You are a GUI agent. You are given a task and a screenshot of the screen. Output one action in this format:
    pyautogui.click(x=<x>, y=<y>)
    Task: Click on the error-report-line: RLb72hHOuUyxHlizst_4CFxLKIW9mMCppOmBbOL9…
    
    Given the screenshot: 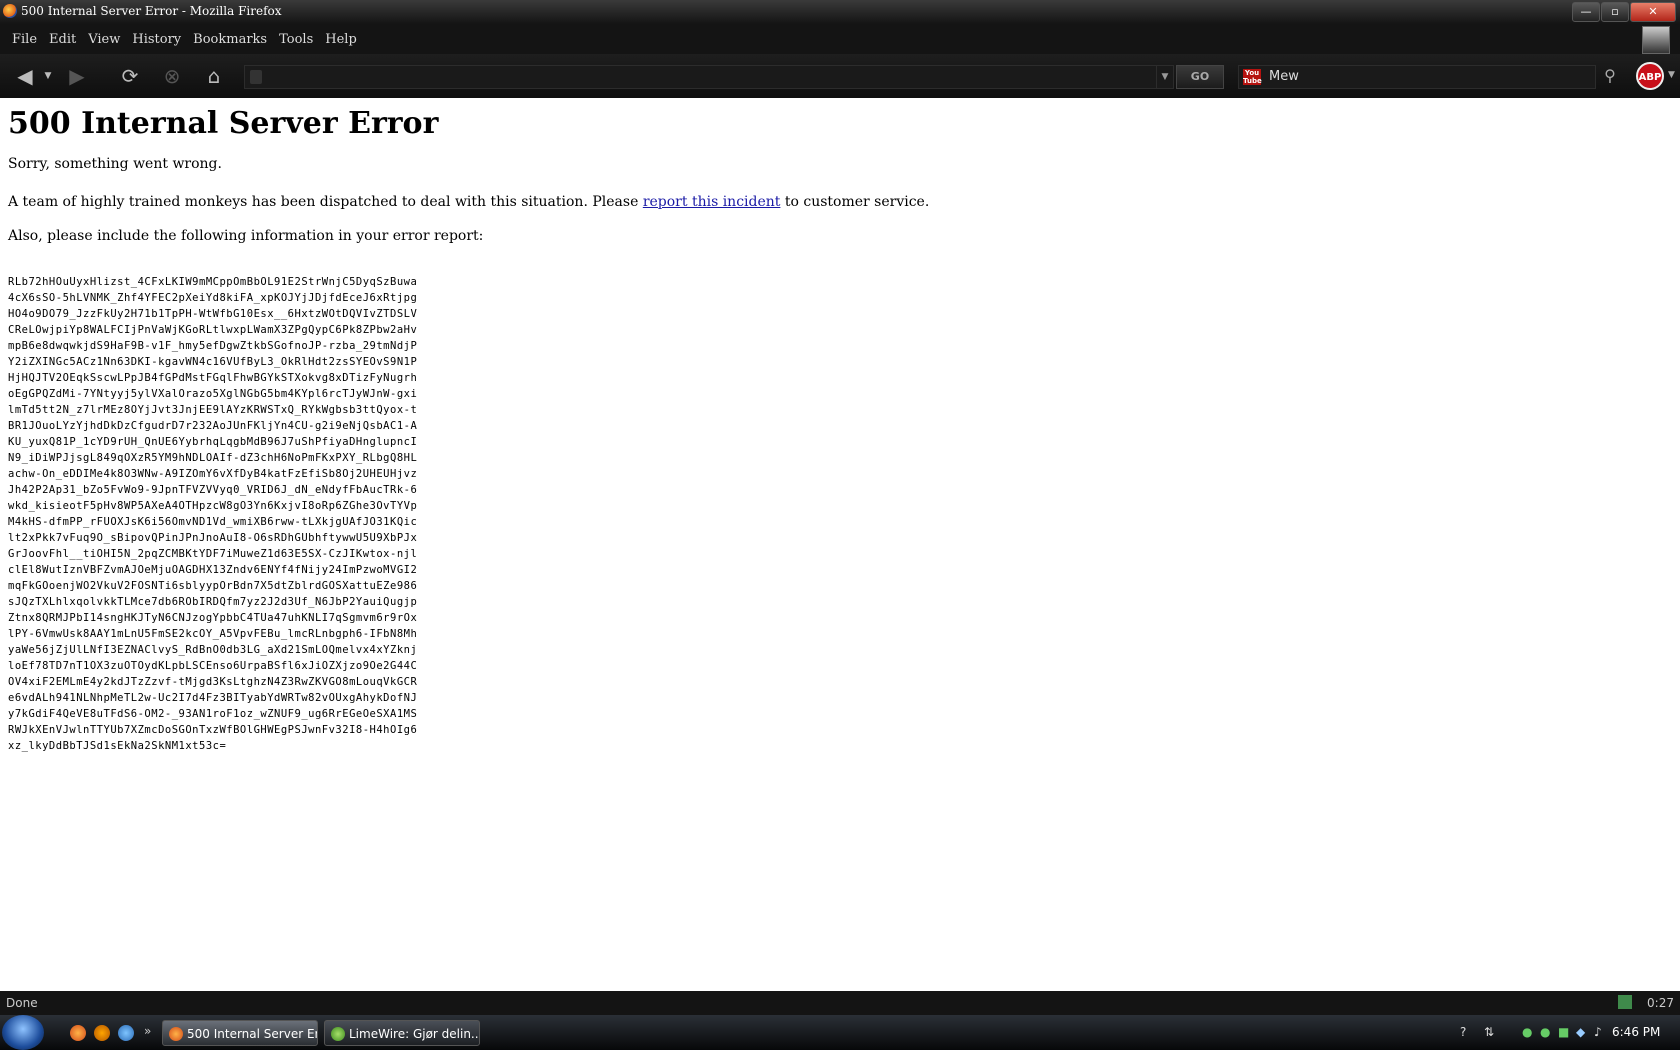 What is the action you would take?
    pyautogui.click(x=213, y=282)
    